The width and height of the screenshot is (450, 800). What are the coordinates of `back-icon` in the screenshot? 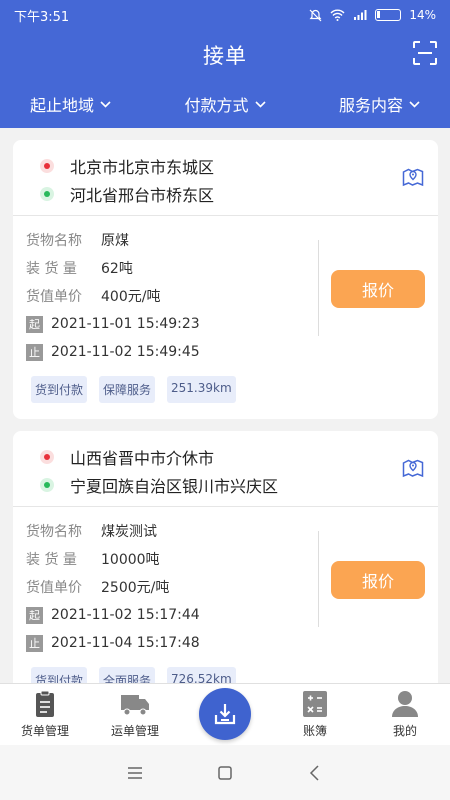 It's located at (315, 773).